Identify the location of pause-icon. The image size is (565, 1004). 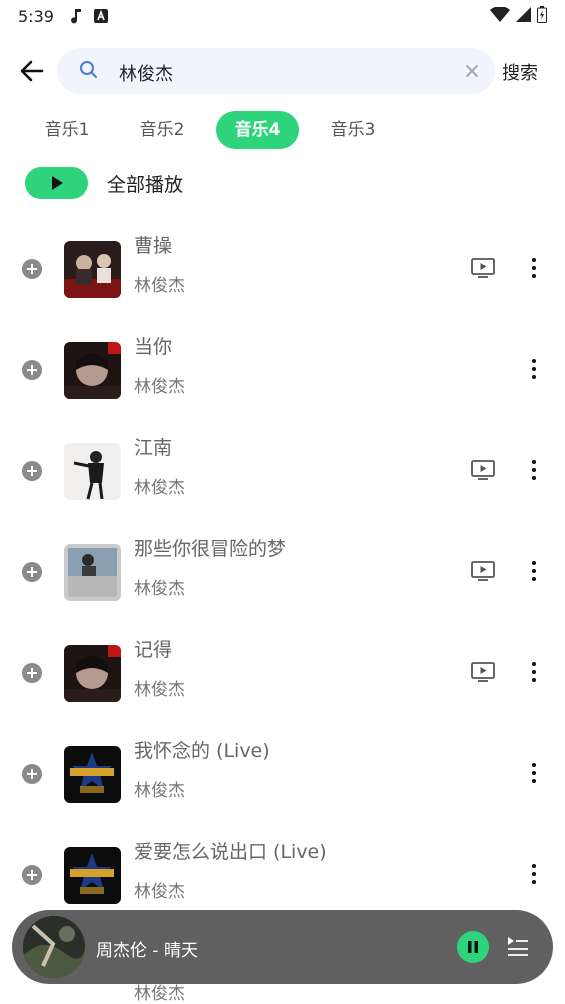
(473, 947).